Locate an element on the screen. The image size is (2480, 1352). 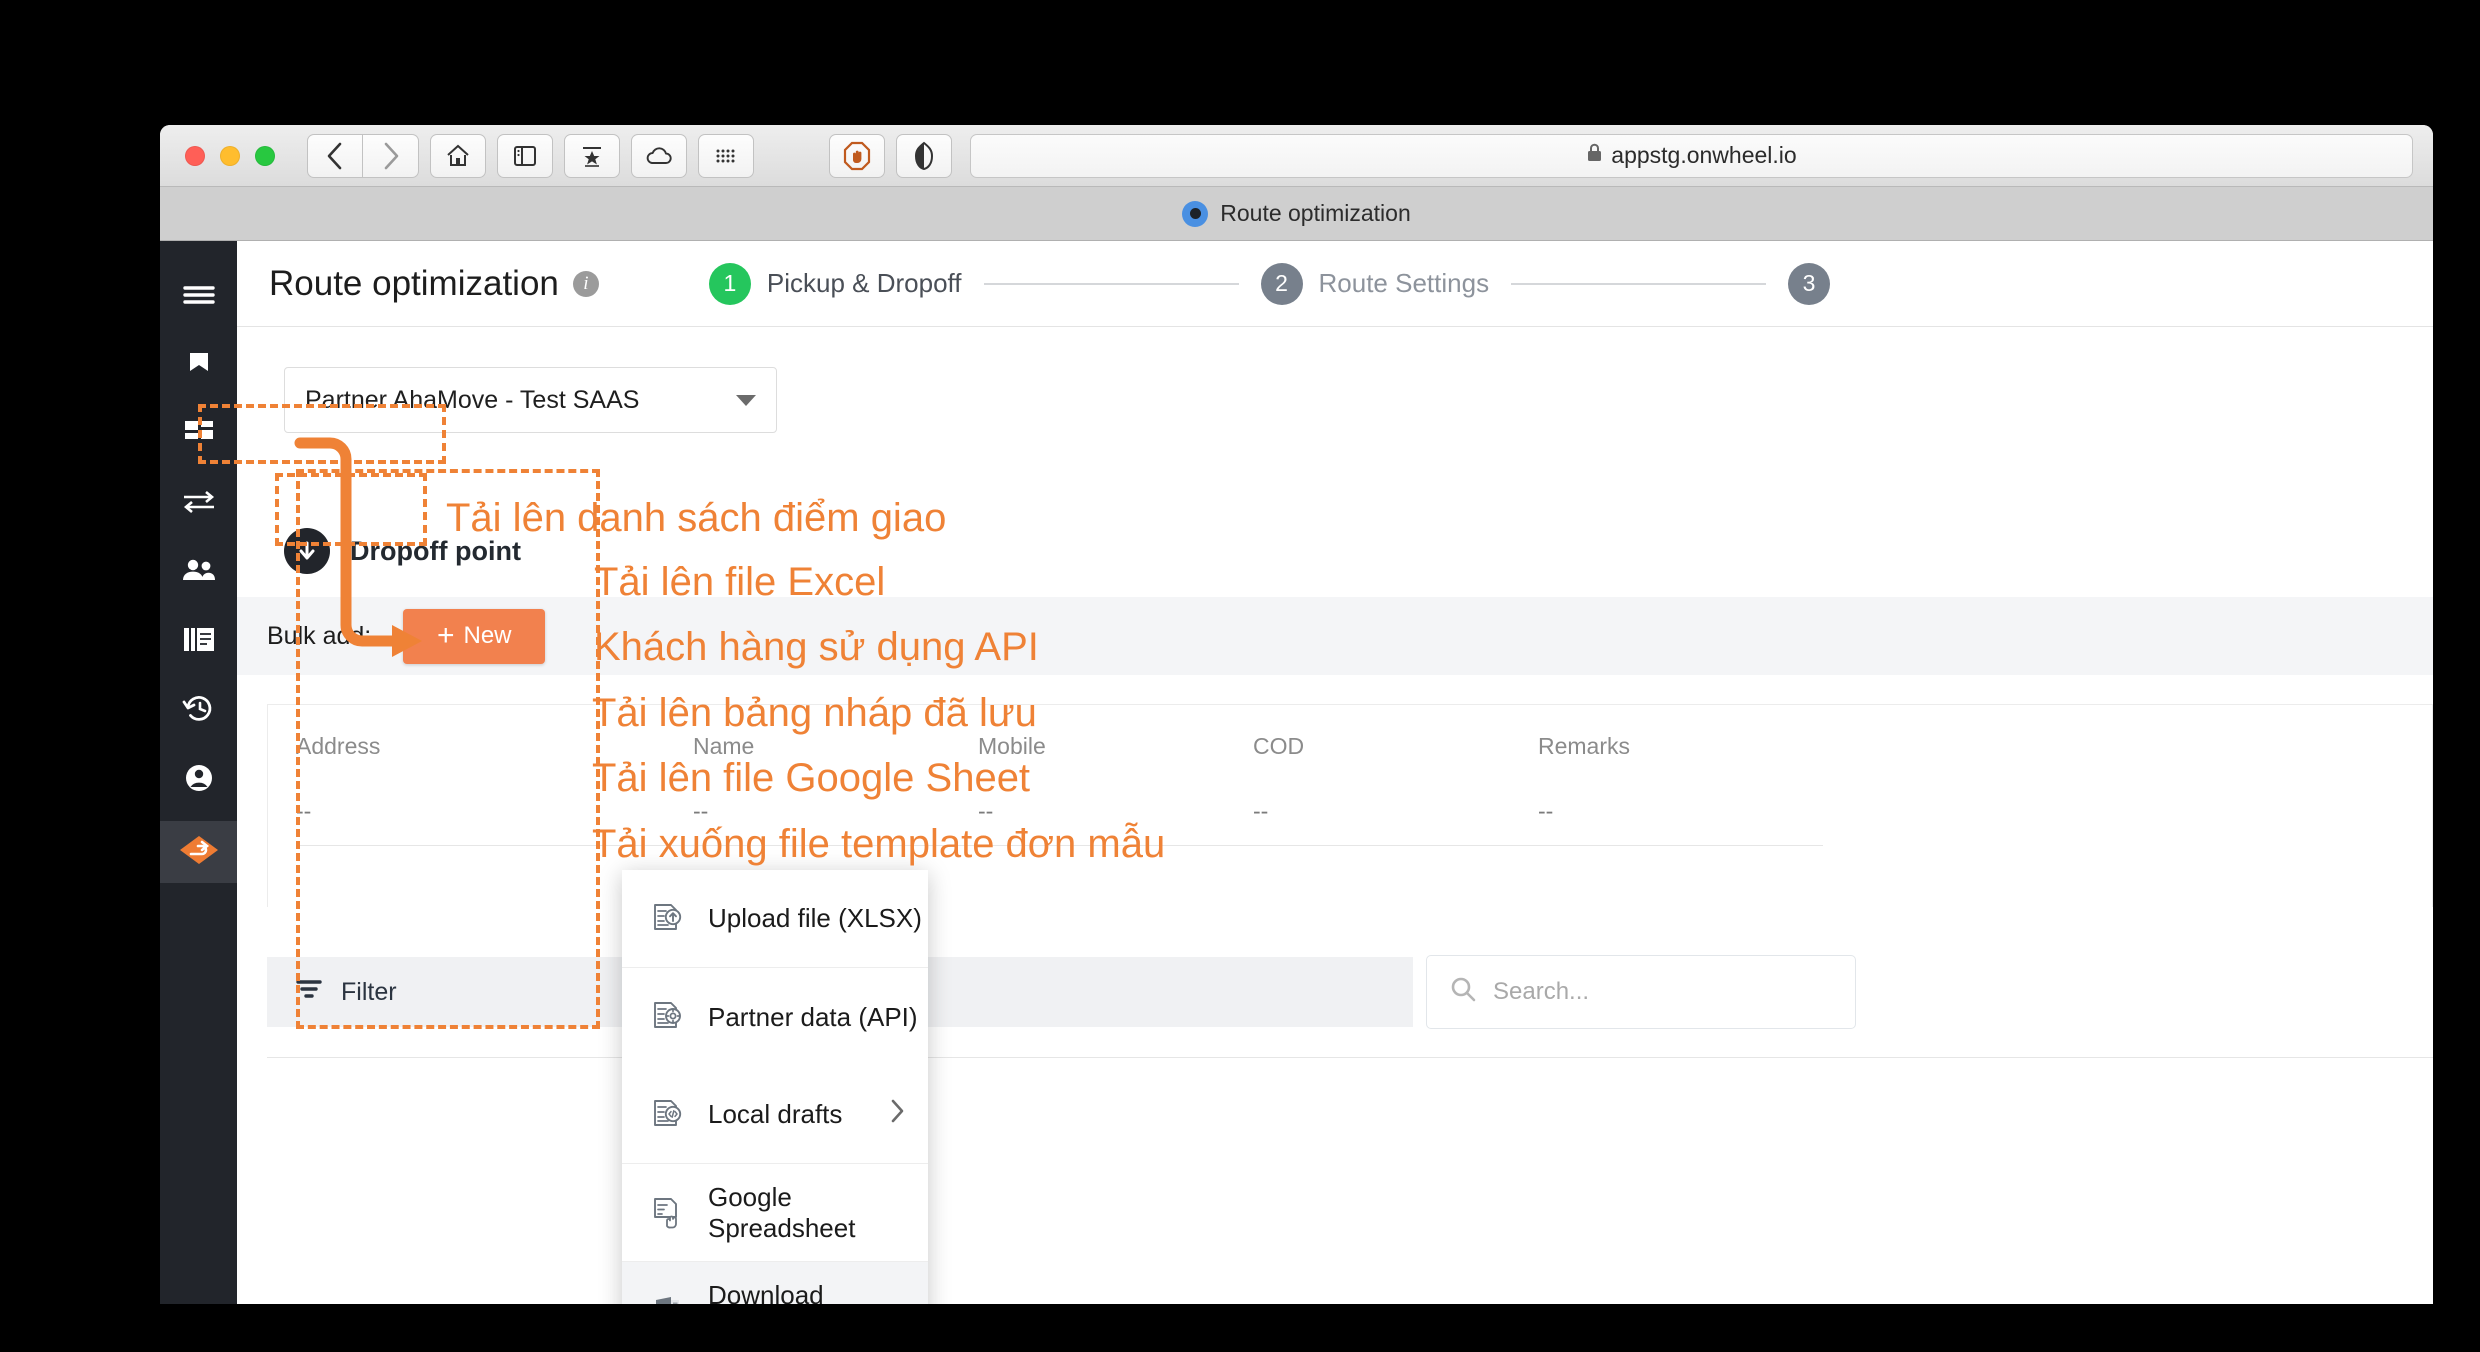
annotation-api-customer: Khách hàng sử dụng API is located at coordinates (816, 647).